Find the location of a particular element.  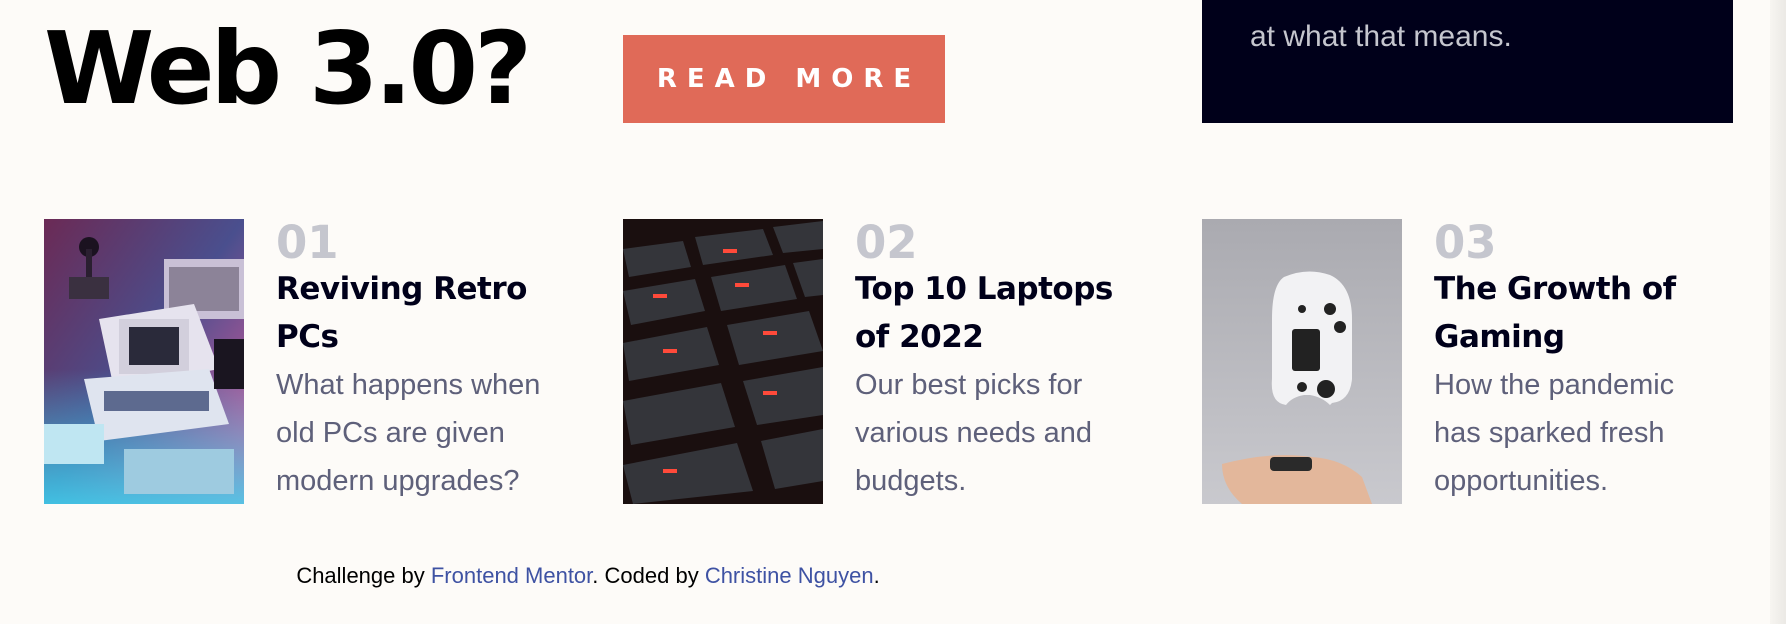

game-controller-illustration is located at coordinates (1302, 361).